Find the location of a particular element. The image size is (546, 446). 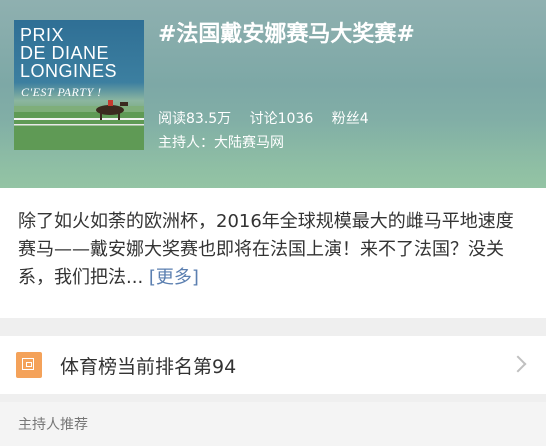

topic-stats: 阅读83.5万 讨论1036 粉丝4 is located at coordinates (270, 118).